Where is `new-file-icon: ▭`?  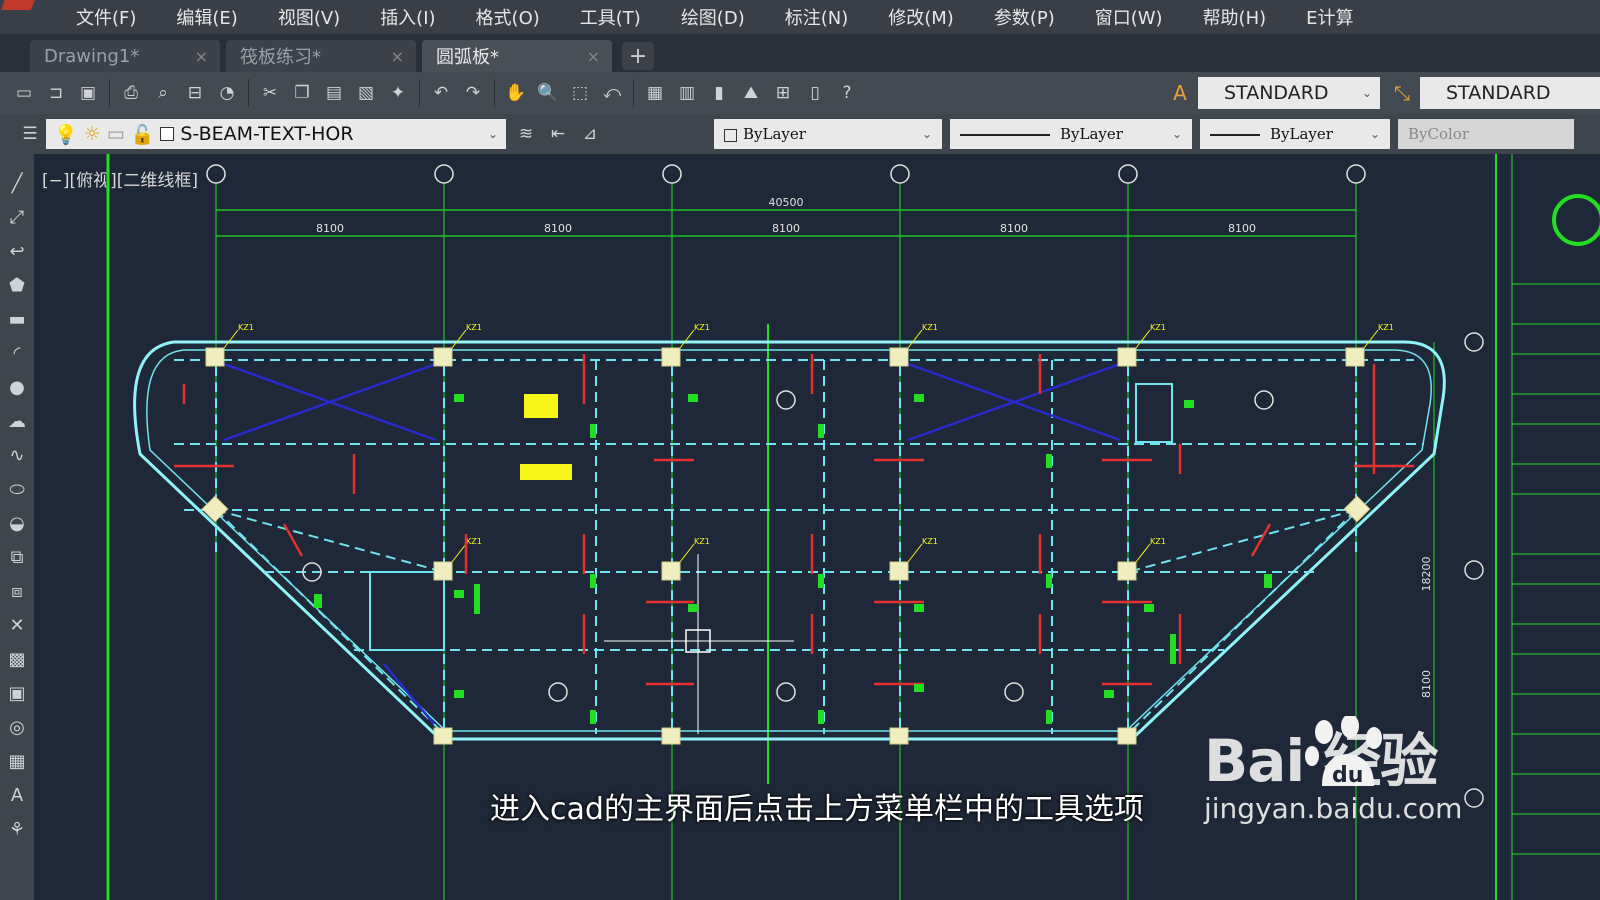
new-file-icon: ▭ is located at coordinates (24, 93).